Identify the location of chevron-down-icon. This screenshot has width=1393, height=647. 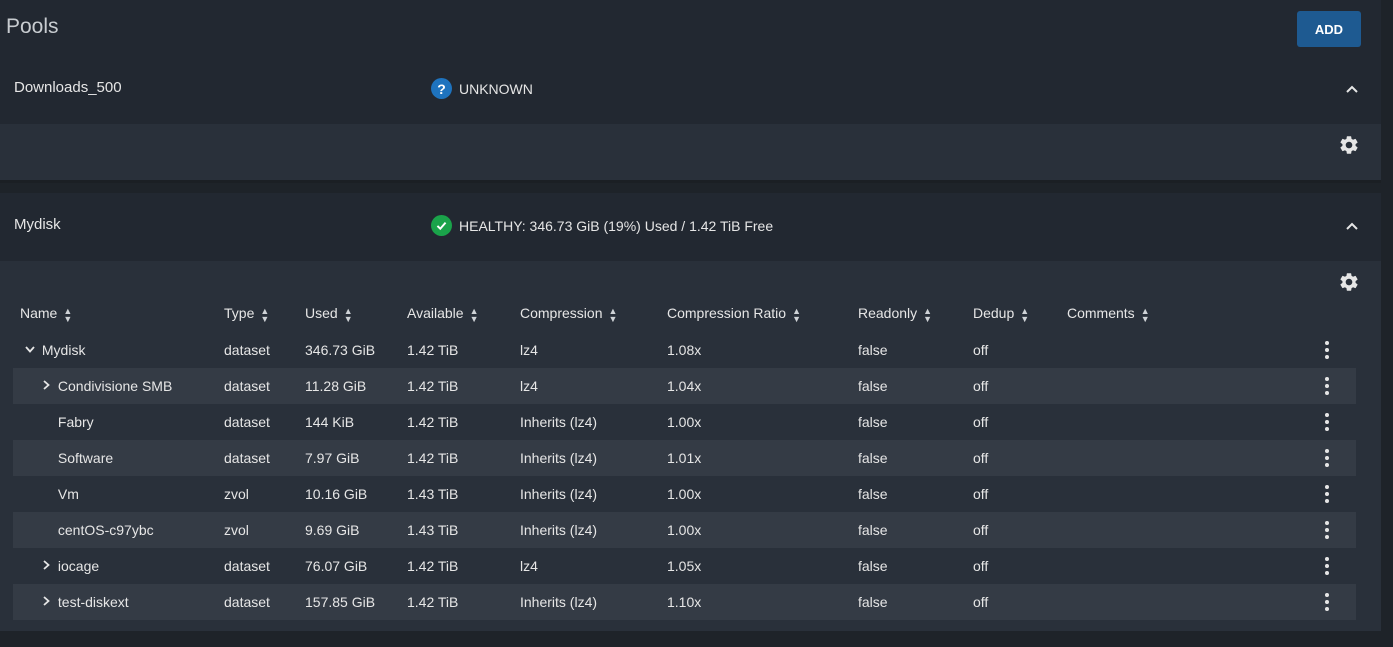
(30, 350).